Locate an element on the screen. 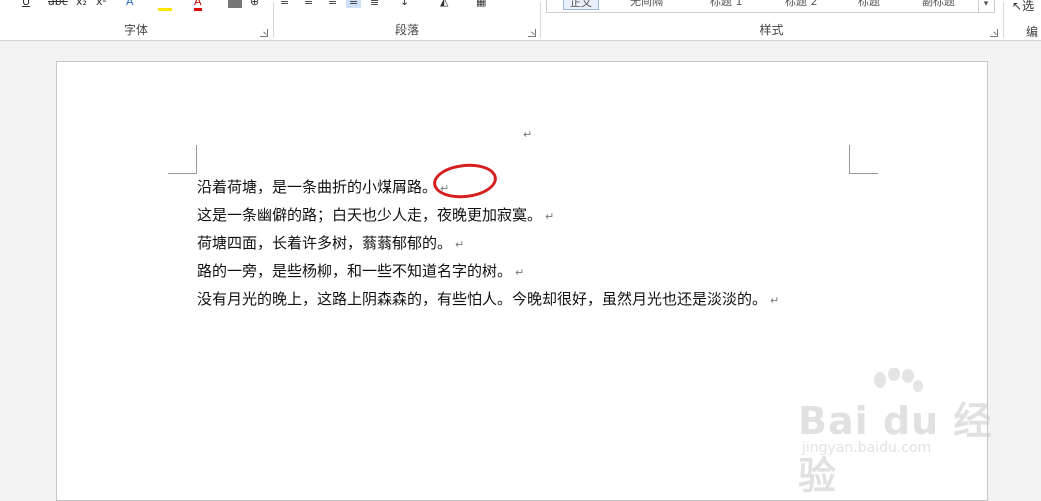  styles-group: 样式 is located at coordinates (771, 20).